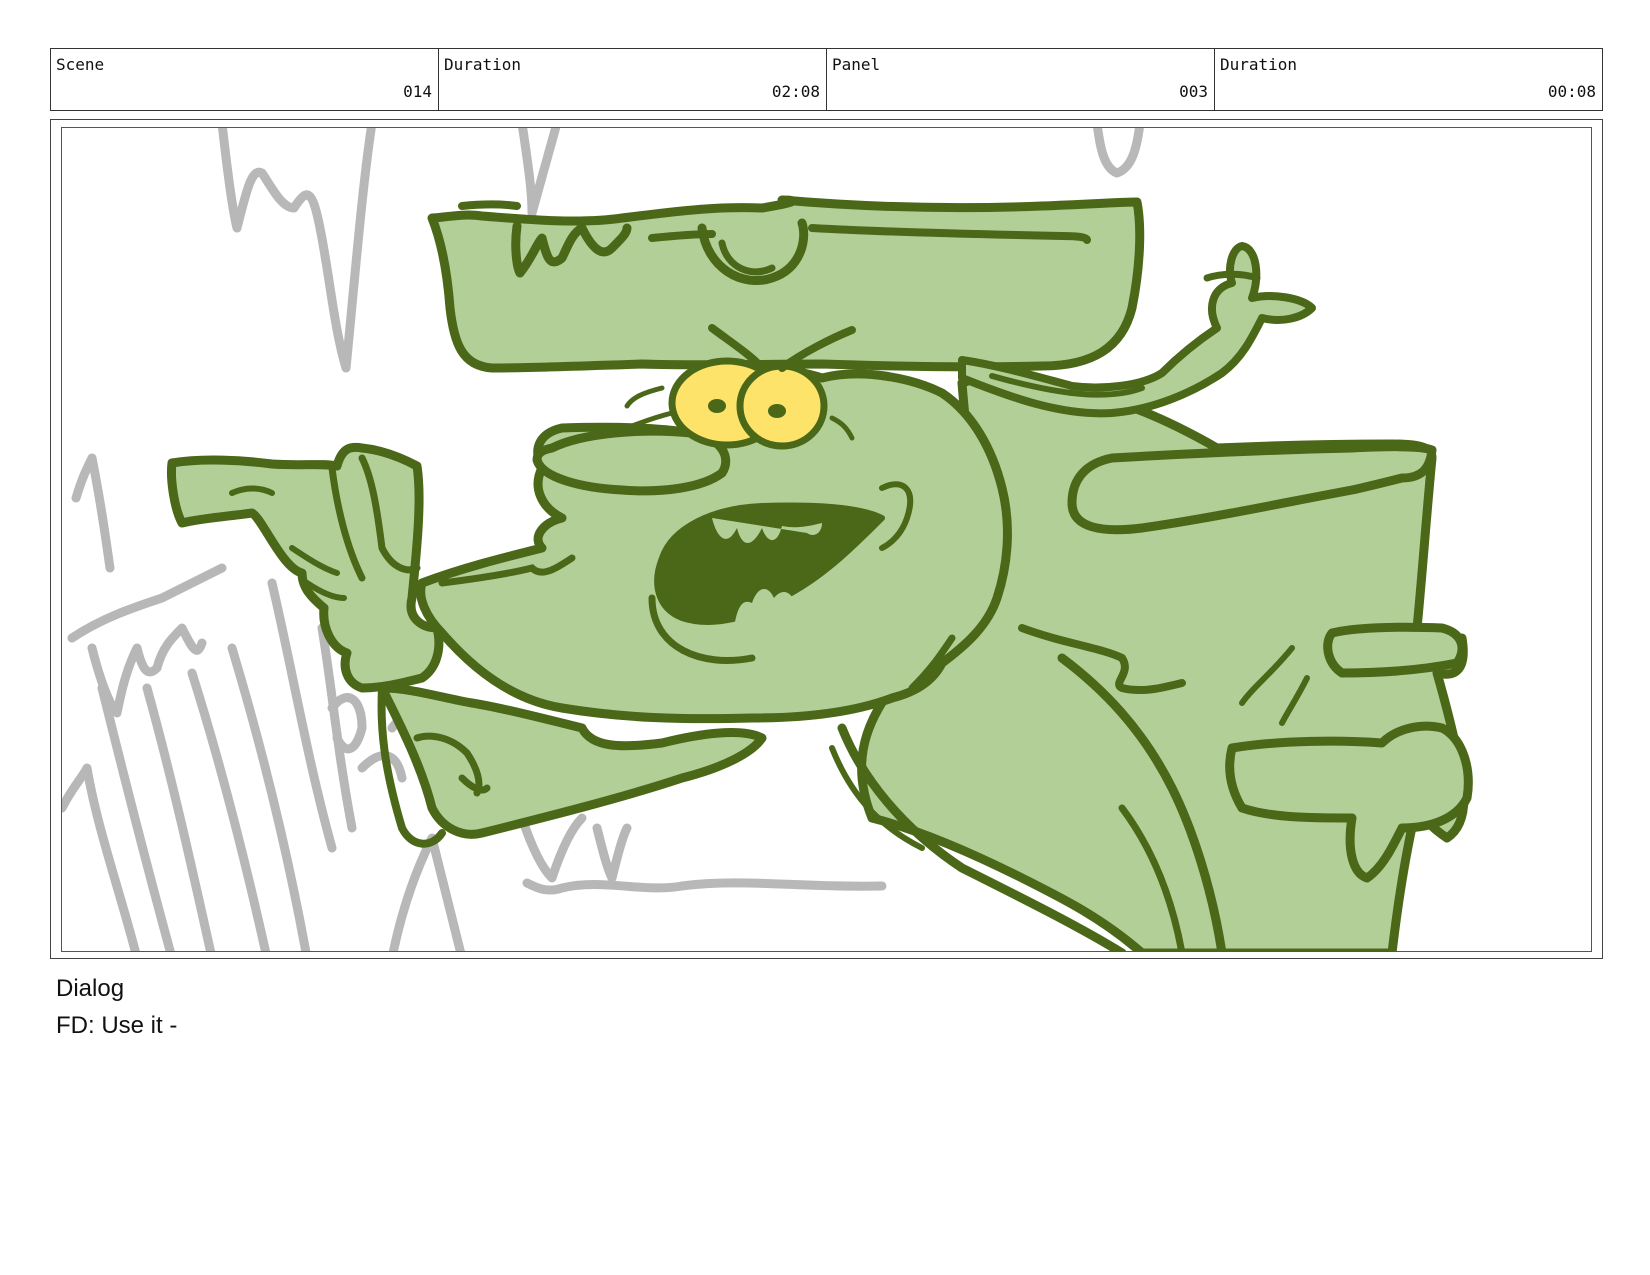 Image resolution: width=1650 pixels, height=1275 pixels. I want to click on scene-duration-label: Duration, so click(483, 64).